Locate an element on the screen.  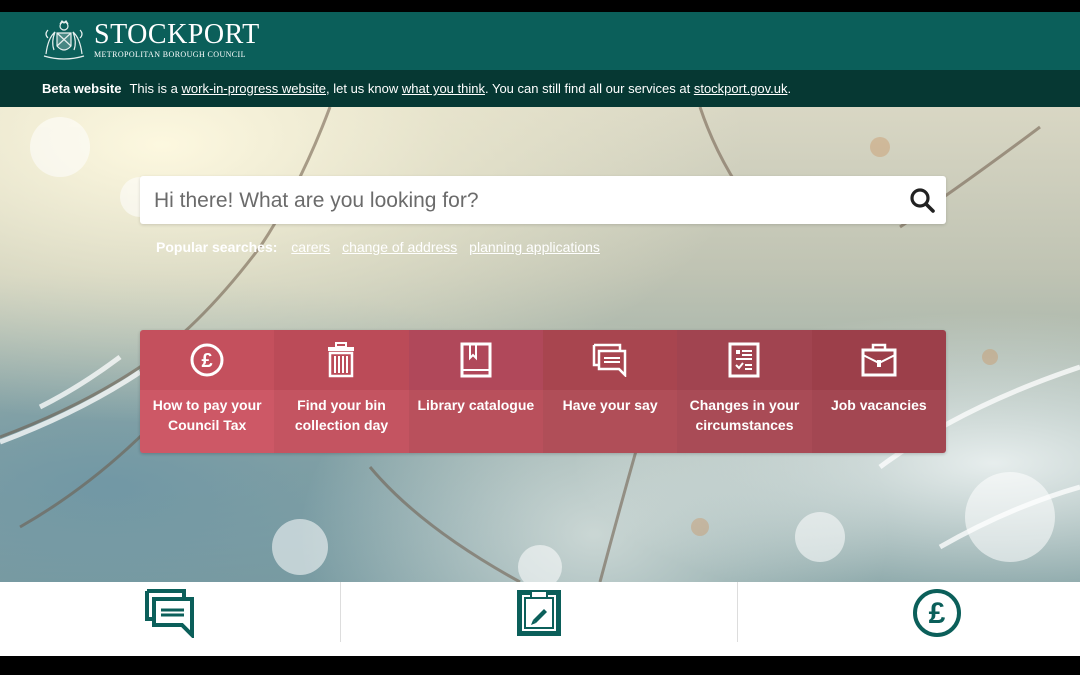
bottom-sections: £ is located at coordinates (540, 619).